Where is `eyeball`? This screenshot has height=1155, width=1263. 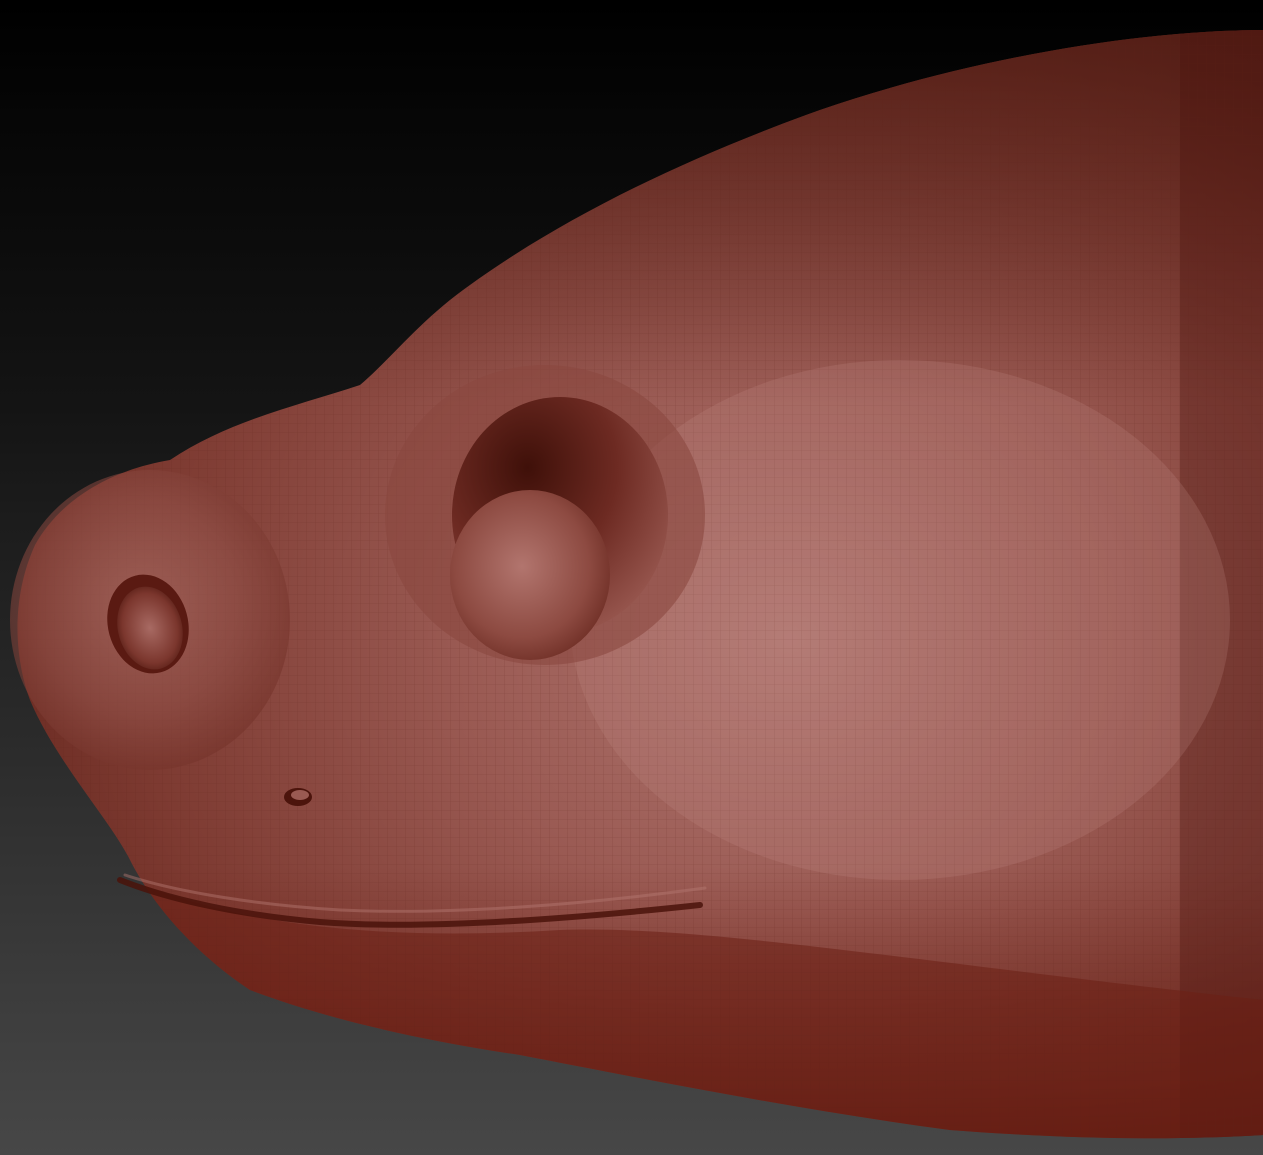
eyeball is located at coordinates (530, 575).